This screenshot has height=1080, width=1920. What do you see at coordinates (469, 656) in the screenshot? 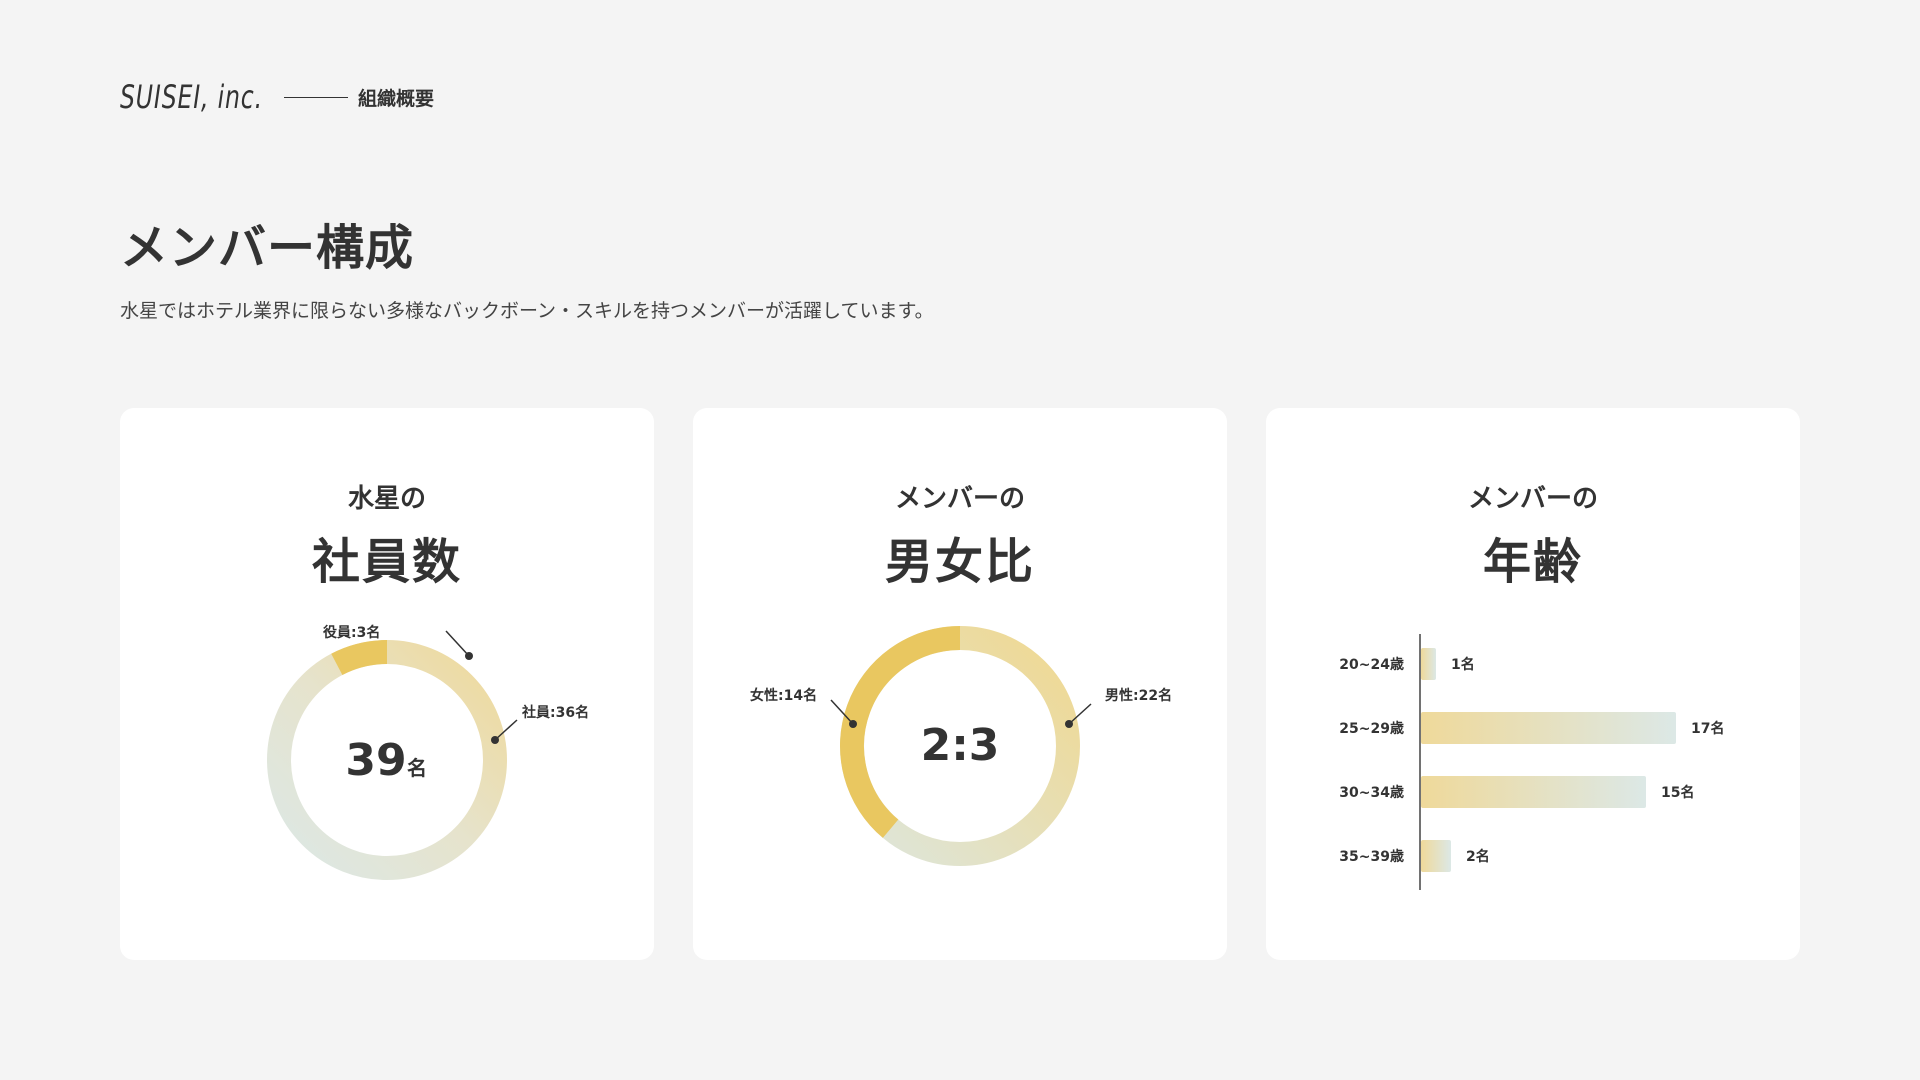
I see `leader-dot-executives` at bounding box center [469, 656].